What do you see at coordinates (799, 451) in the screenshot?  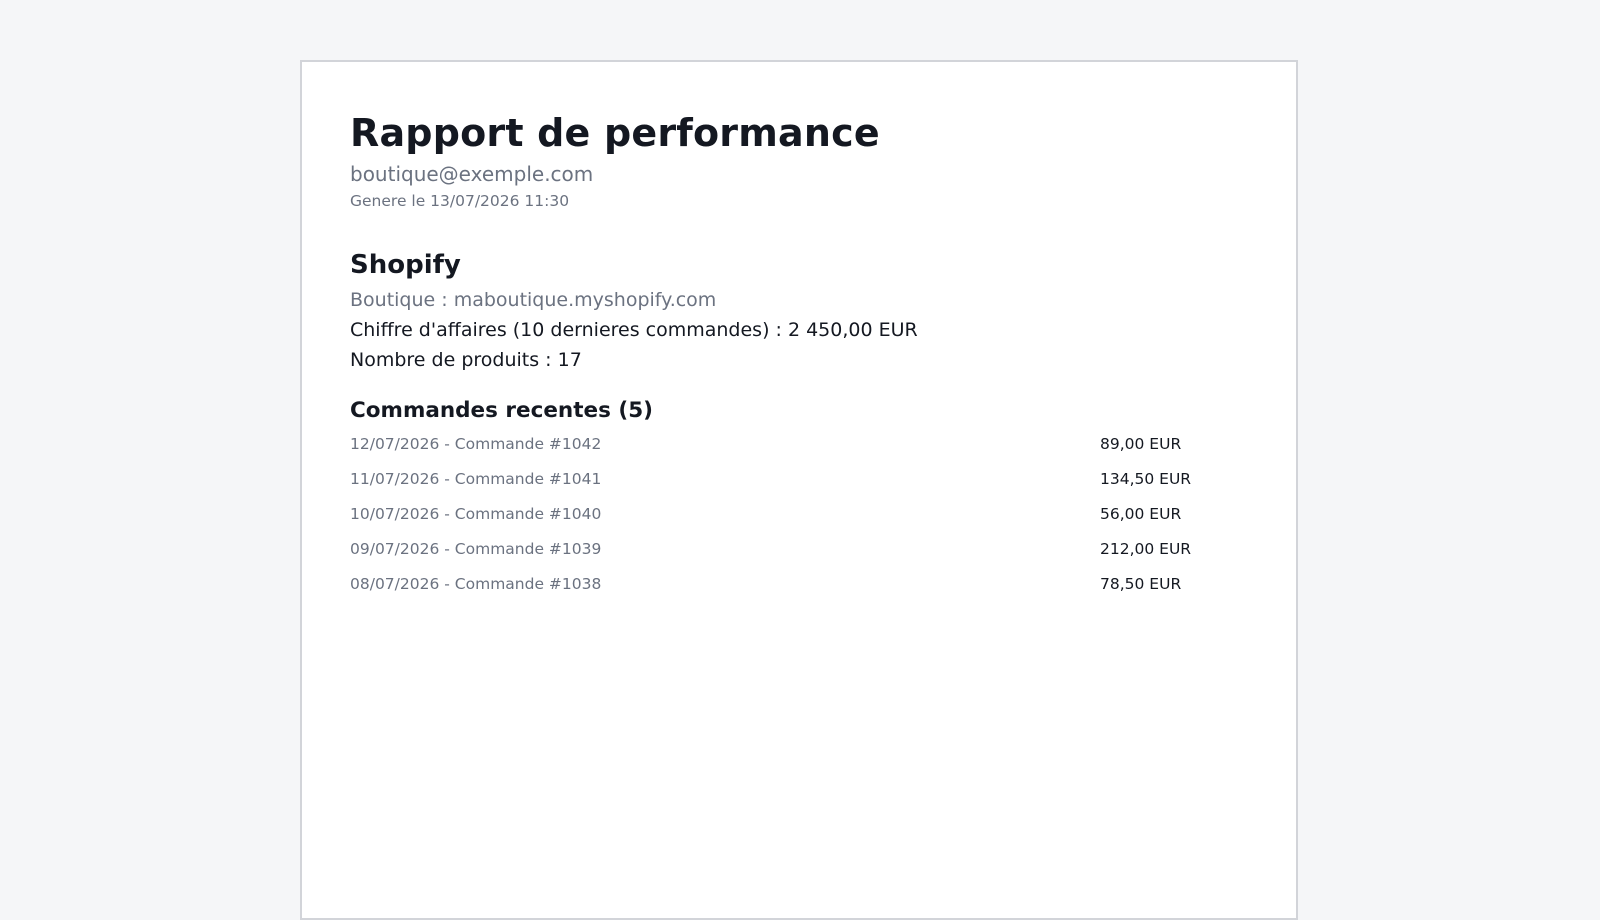 I see `order-row: 12/07/2026 - Commande #1042 89,00 EUR` at bounding box center [799, 451].